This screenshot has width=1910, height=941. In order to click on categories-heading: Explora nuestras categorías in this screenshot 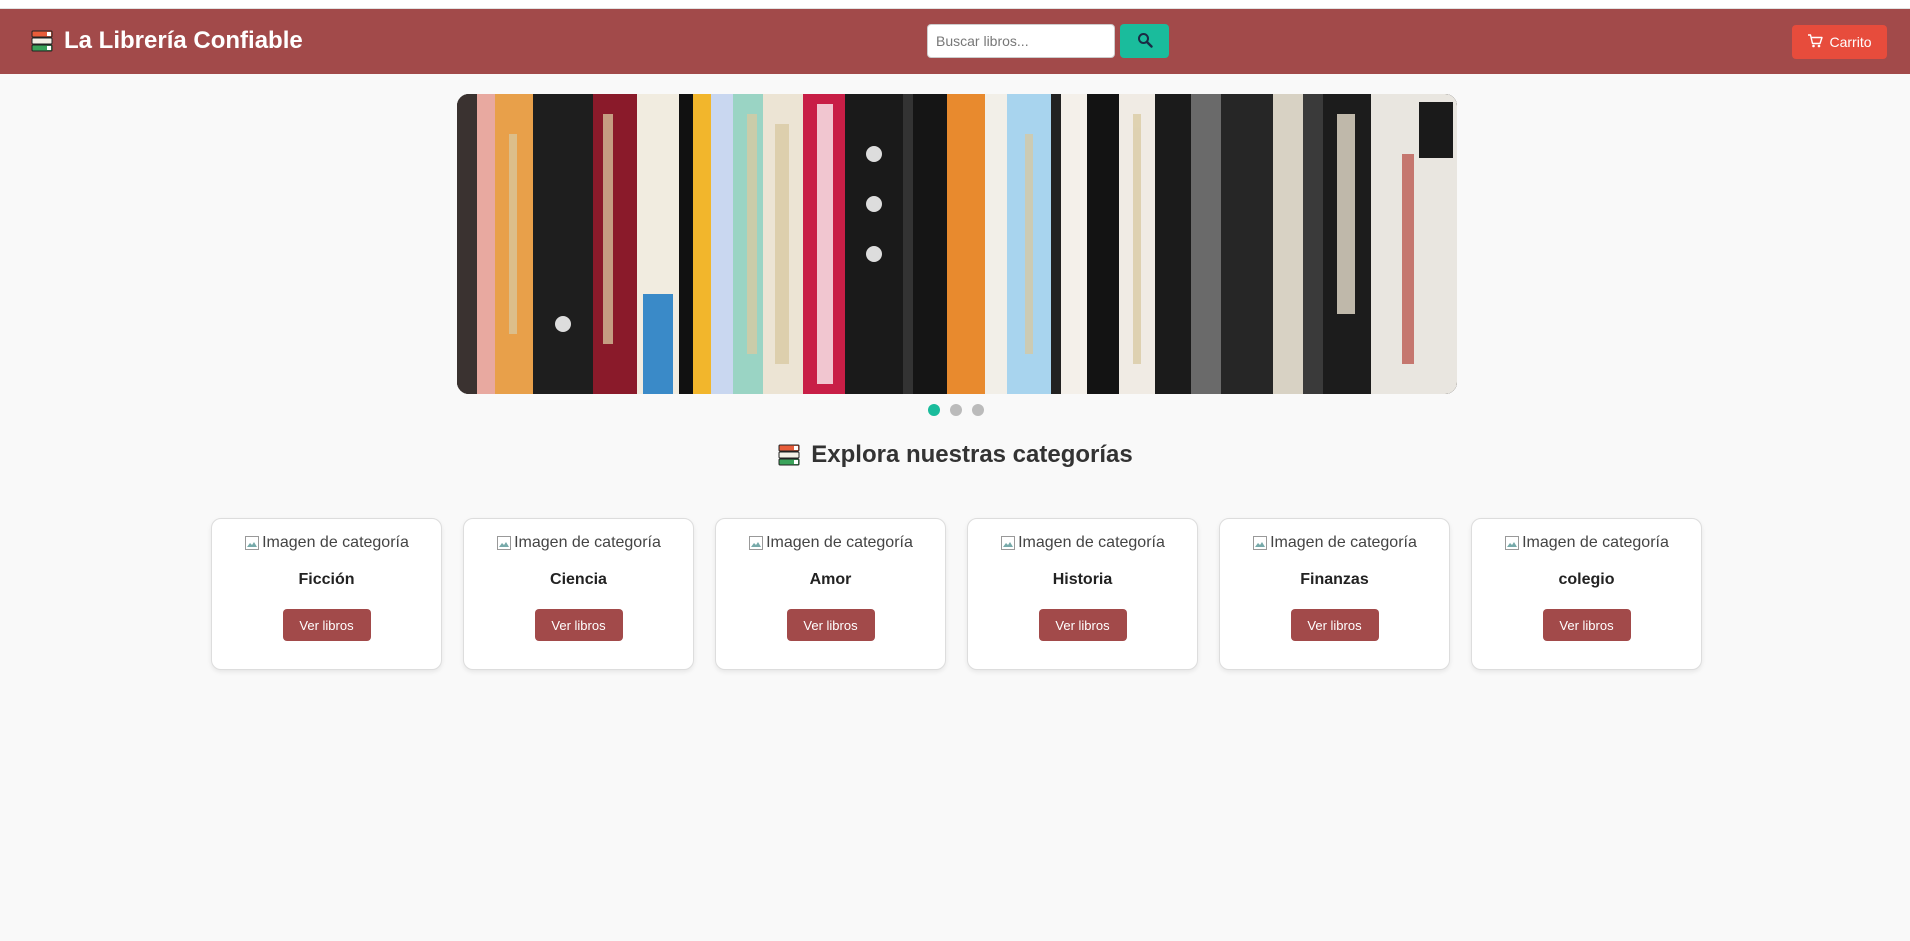, I will do `click(955, 455)`.